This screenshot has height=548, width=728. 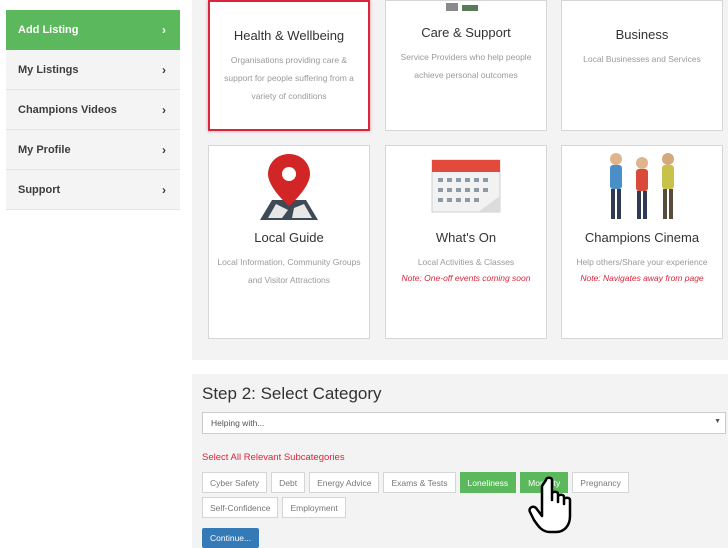 I want to click on sidebar-item-label: My Listings, so click(x=48, y=69).